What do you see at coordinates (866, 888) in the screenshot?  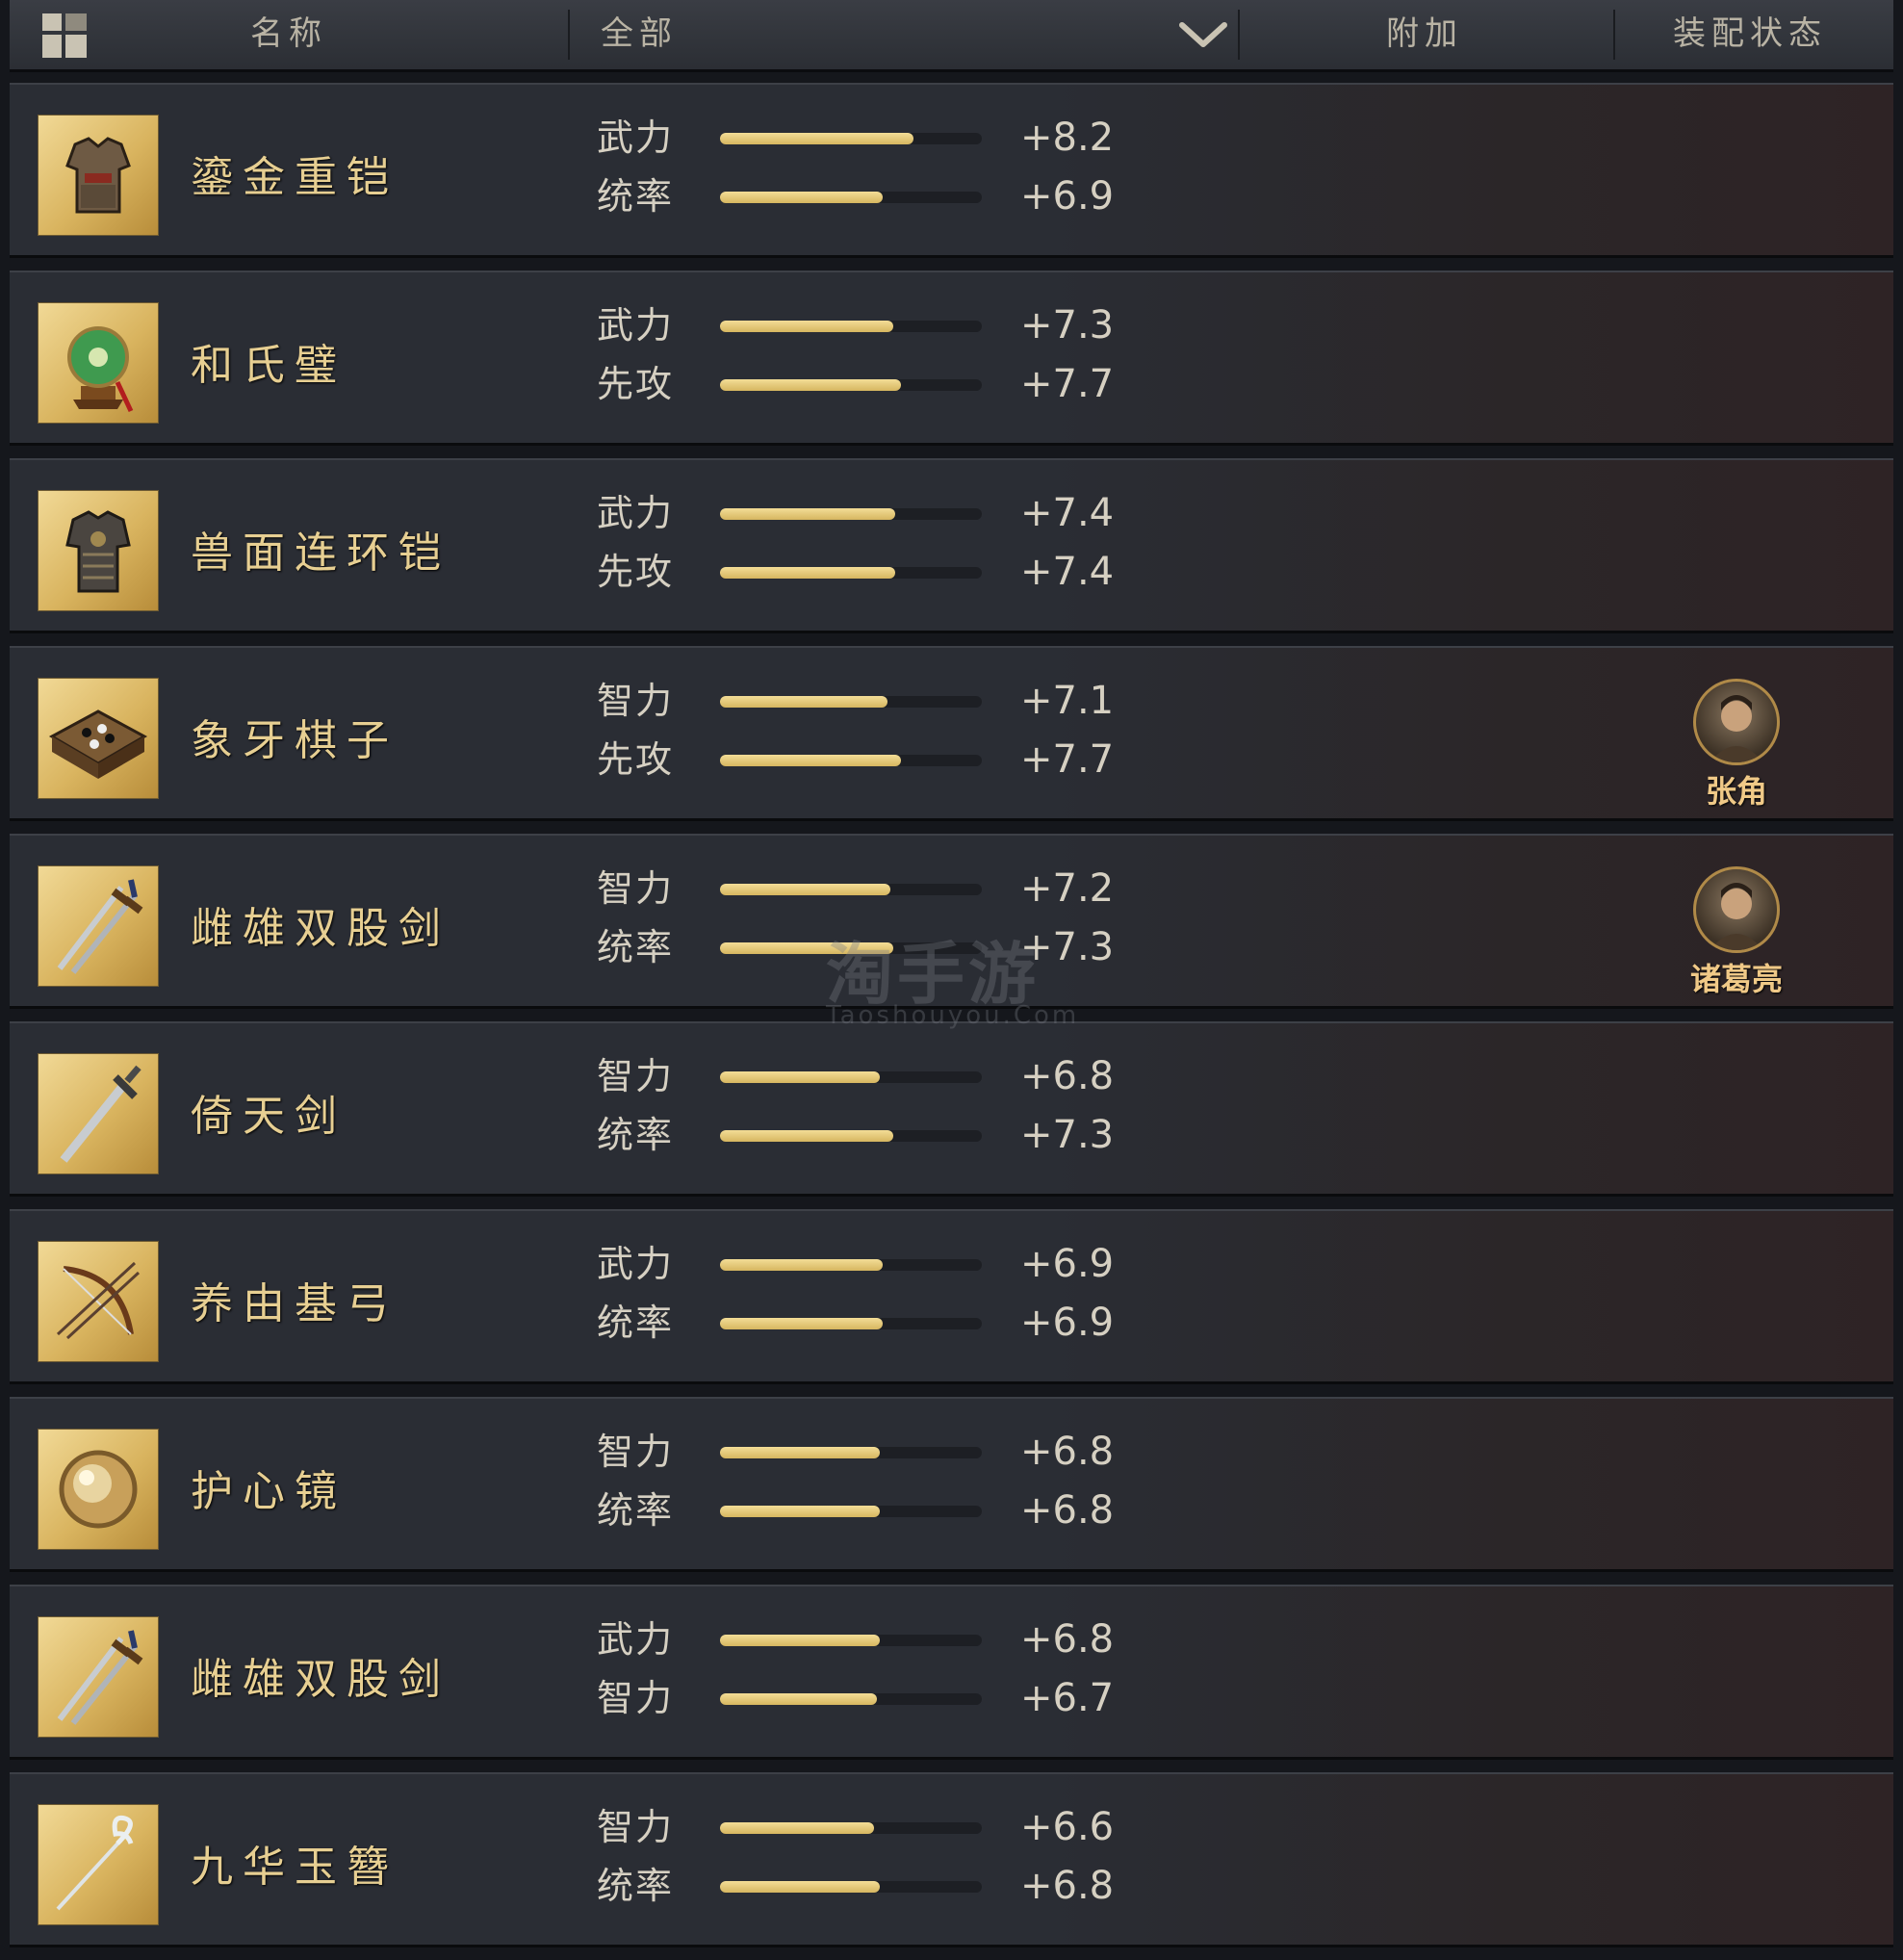 I see `stat-line: 智力 +7.2` at bounding box center [866, 888].